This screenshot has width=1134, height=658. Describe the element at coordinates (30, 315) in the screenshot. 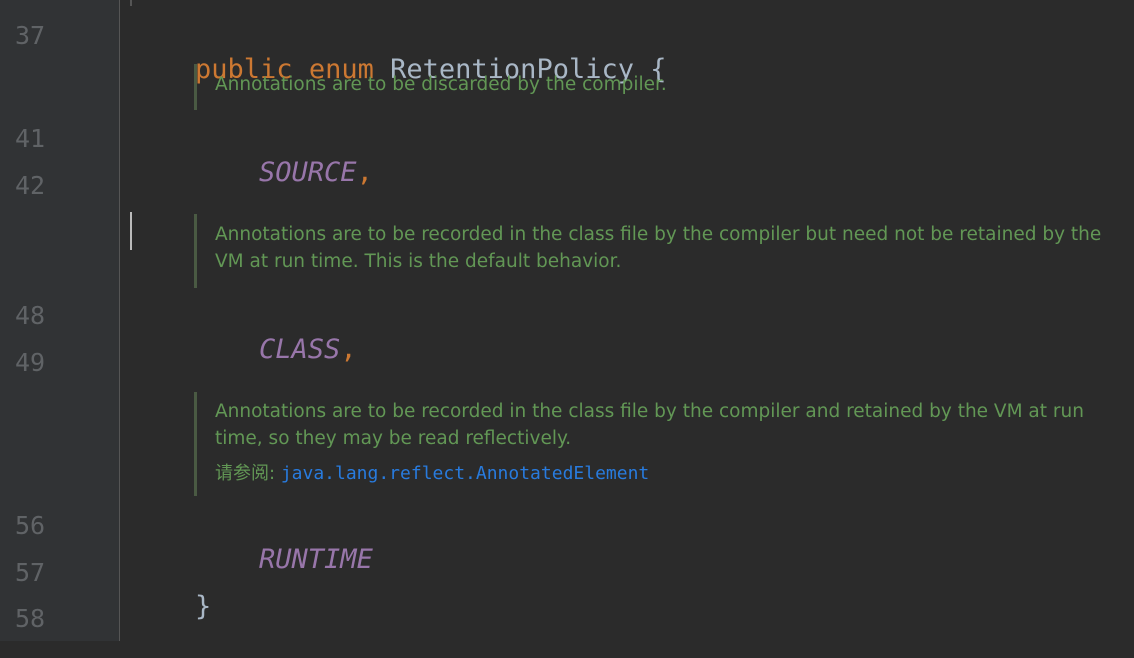

I see `line-number: 48` at that location.